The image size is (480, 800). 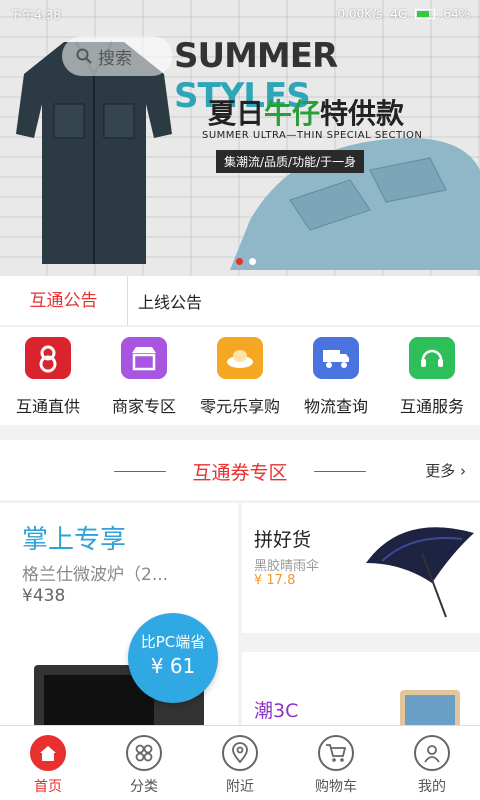 I want to click on shortcut-label: 物流查询, so click(x=335, y=406).